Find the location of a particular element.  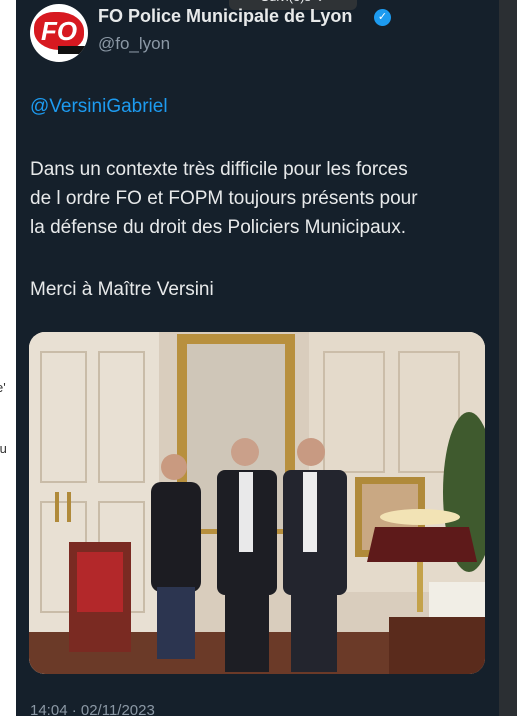

mention-link: @VersiniGabriel is located at coordinates (99, 107).